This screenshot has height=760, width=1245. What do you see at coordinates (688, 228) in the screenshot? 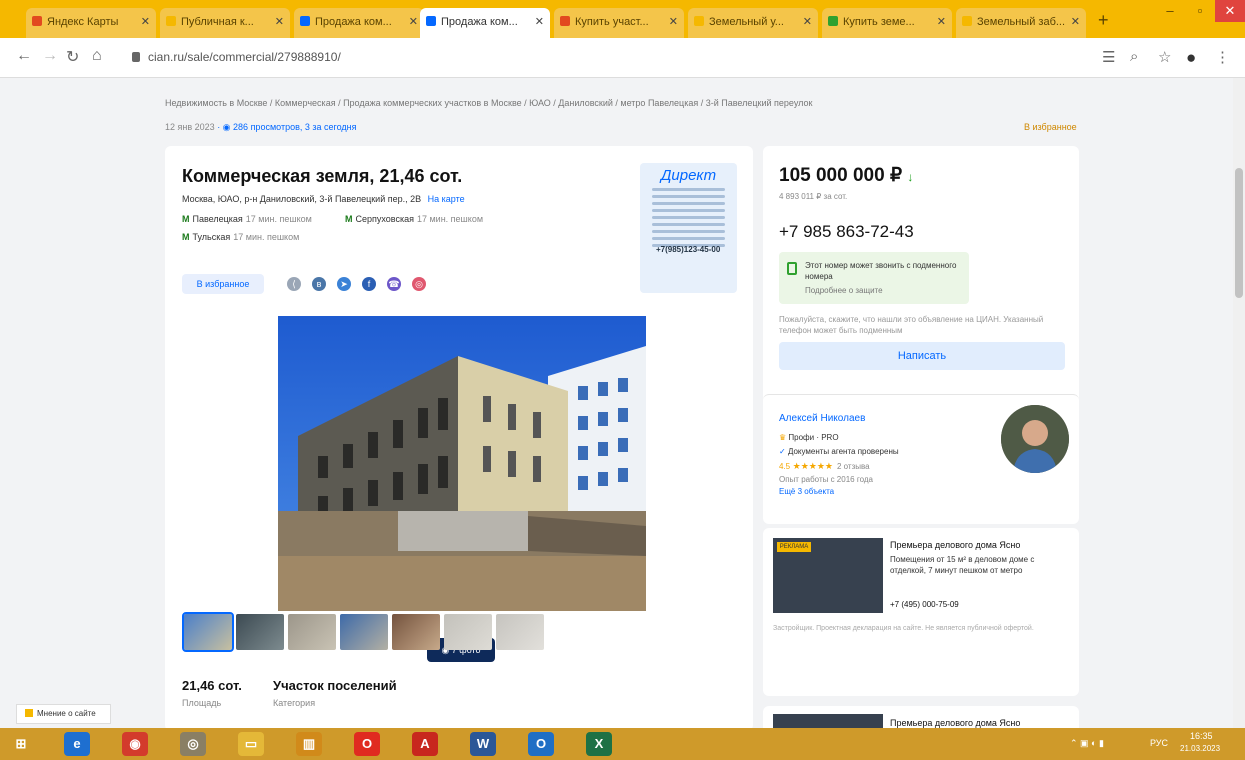
I see `direct-ad: Директ +7(985)123-45-00` at bounding box center [688, 228].